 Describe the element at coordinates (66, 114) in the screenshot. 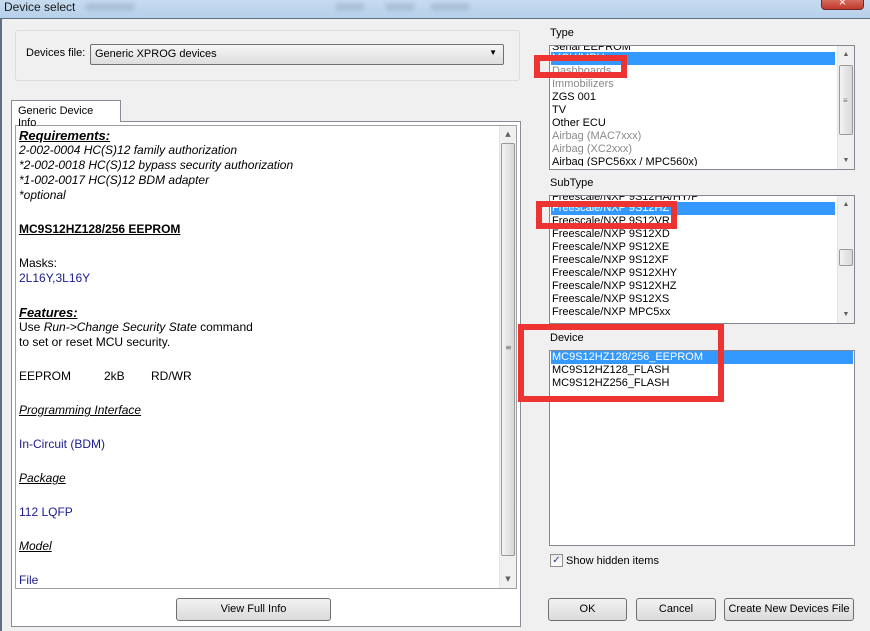

I see `tab-generic-device-info: Generic Device Info` at that location.